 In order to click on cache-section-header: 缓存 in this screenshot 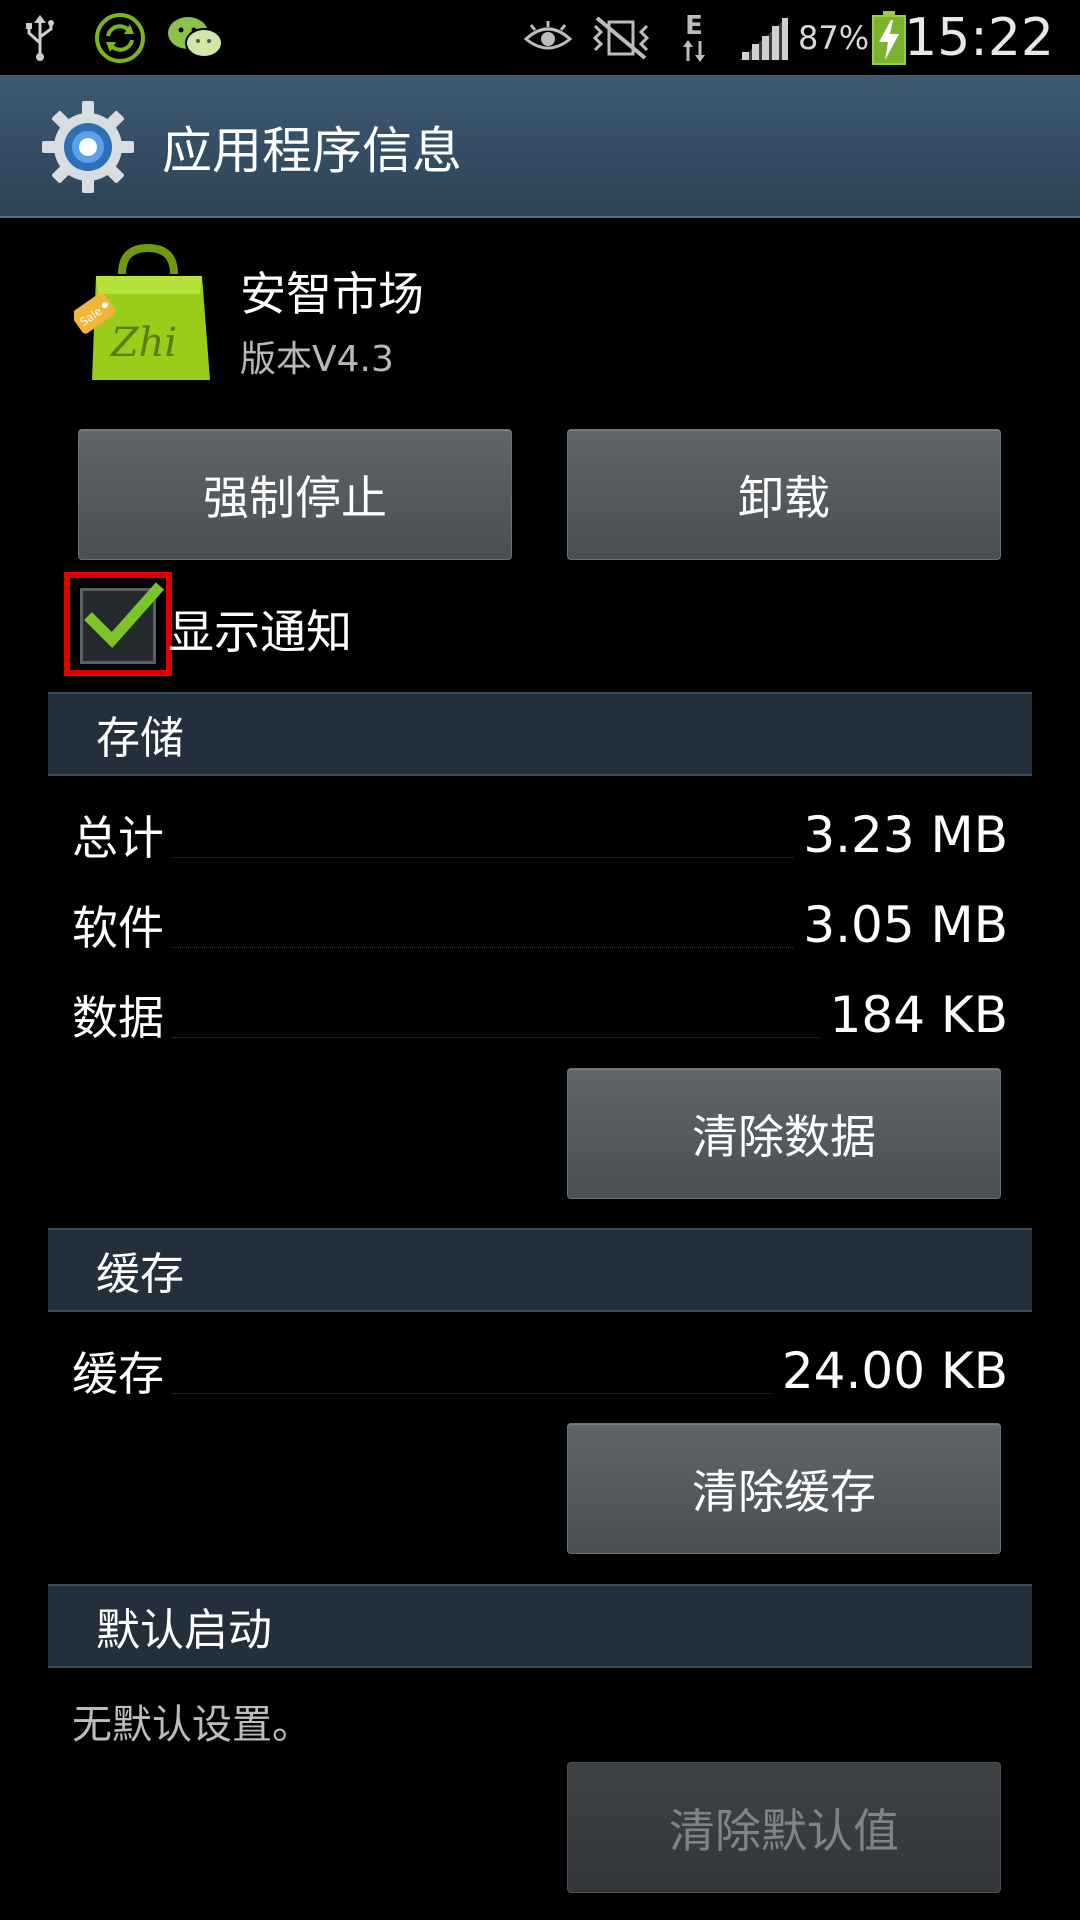, I will do `click(540, 1270)`.